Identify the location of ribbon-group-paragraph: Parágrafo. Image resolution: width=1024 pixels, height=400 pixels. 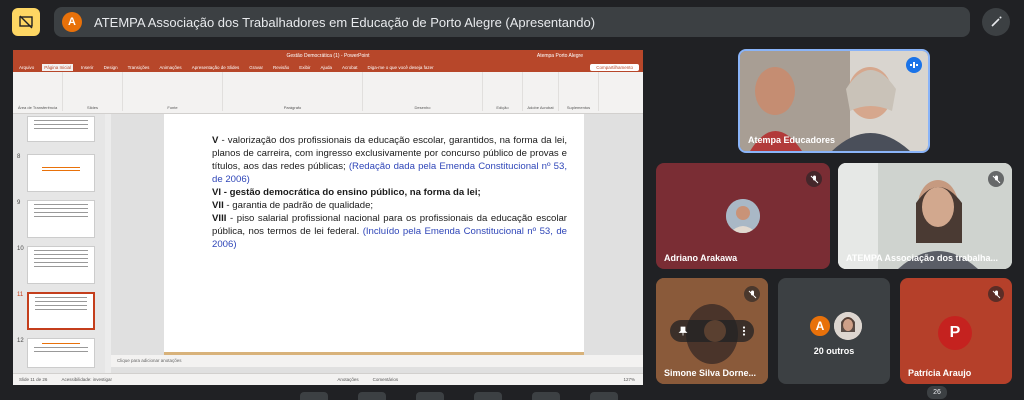
(293, 91).